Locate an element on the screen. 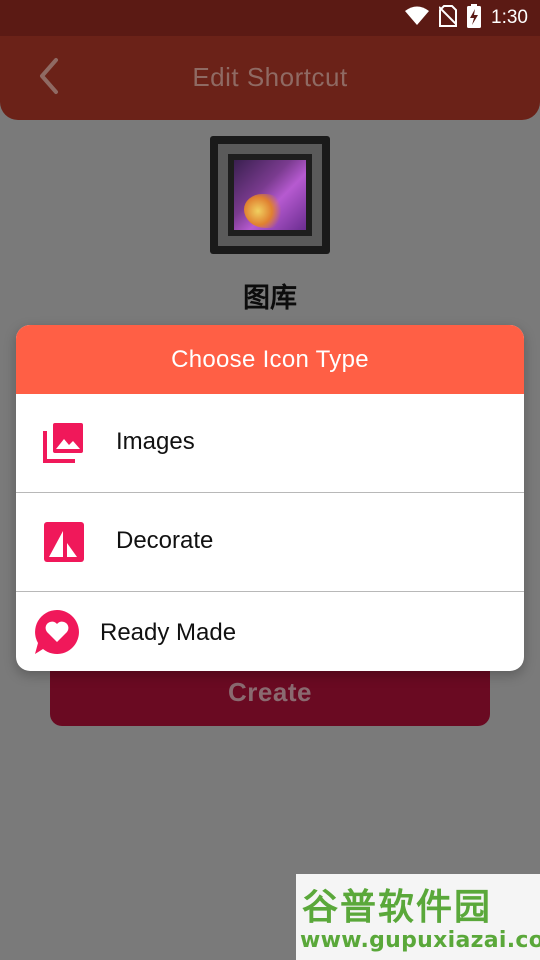 The height and width of the screenshot is (960, 540). status-time: 1:30 is located at coordinates (509, 17).